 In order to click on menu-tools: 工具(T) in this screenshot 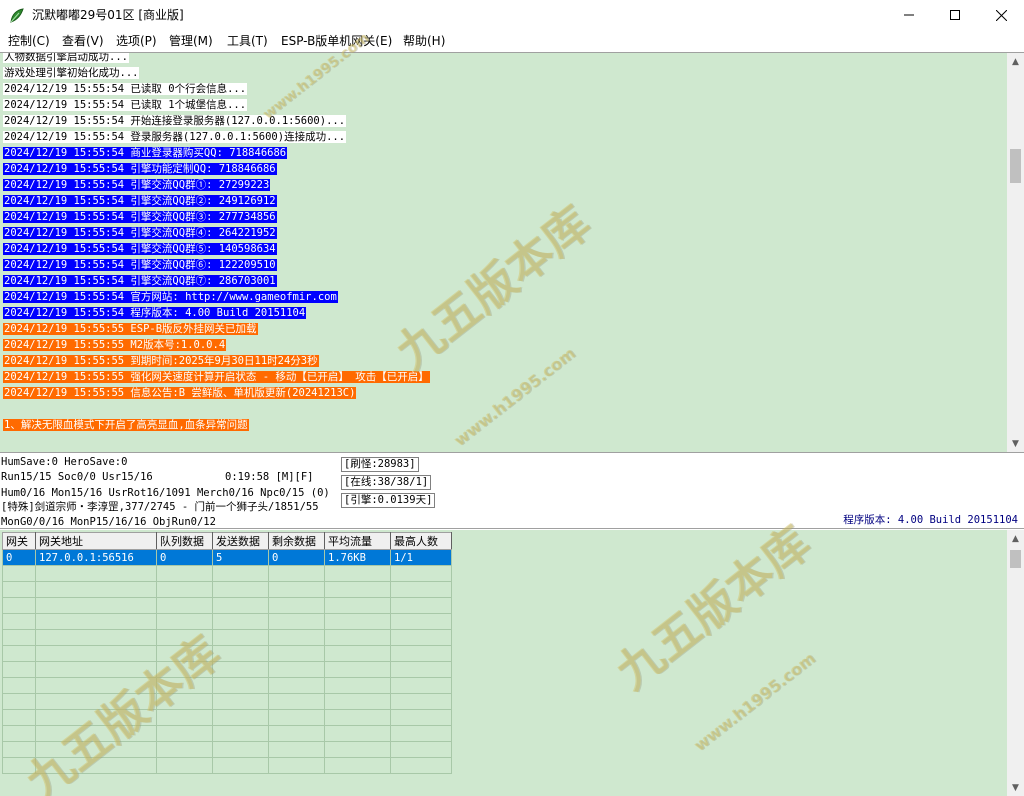, I will do `click(247, 41)`.